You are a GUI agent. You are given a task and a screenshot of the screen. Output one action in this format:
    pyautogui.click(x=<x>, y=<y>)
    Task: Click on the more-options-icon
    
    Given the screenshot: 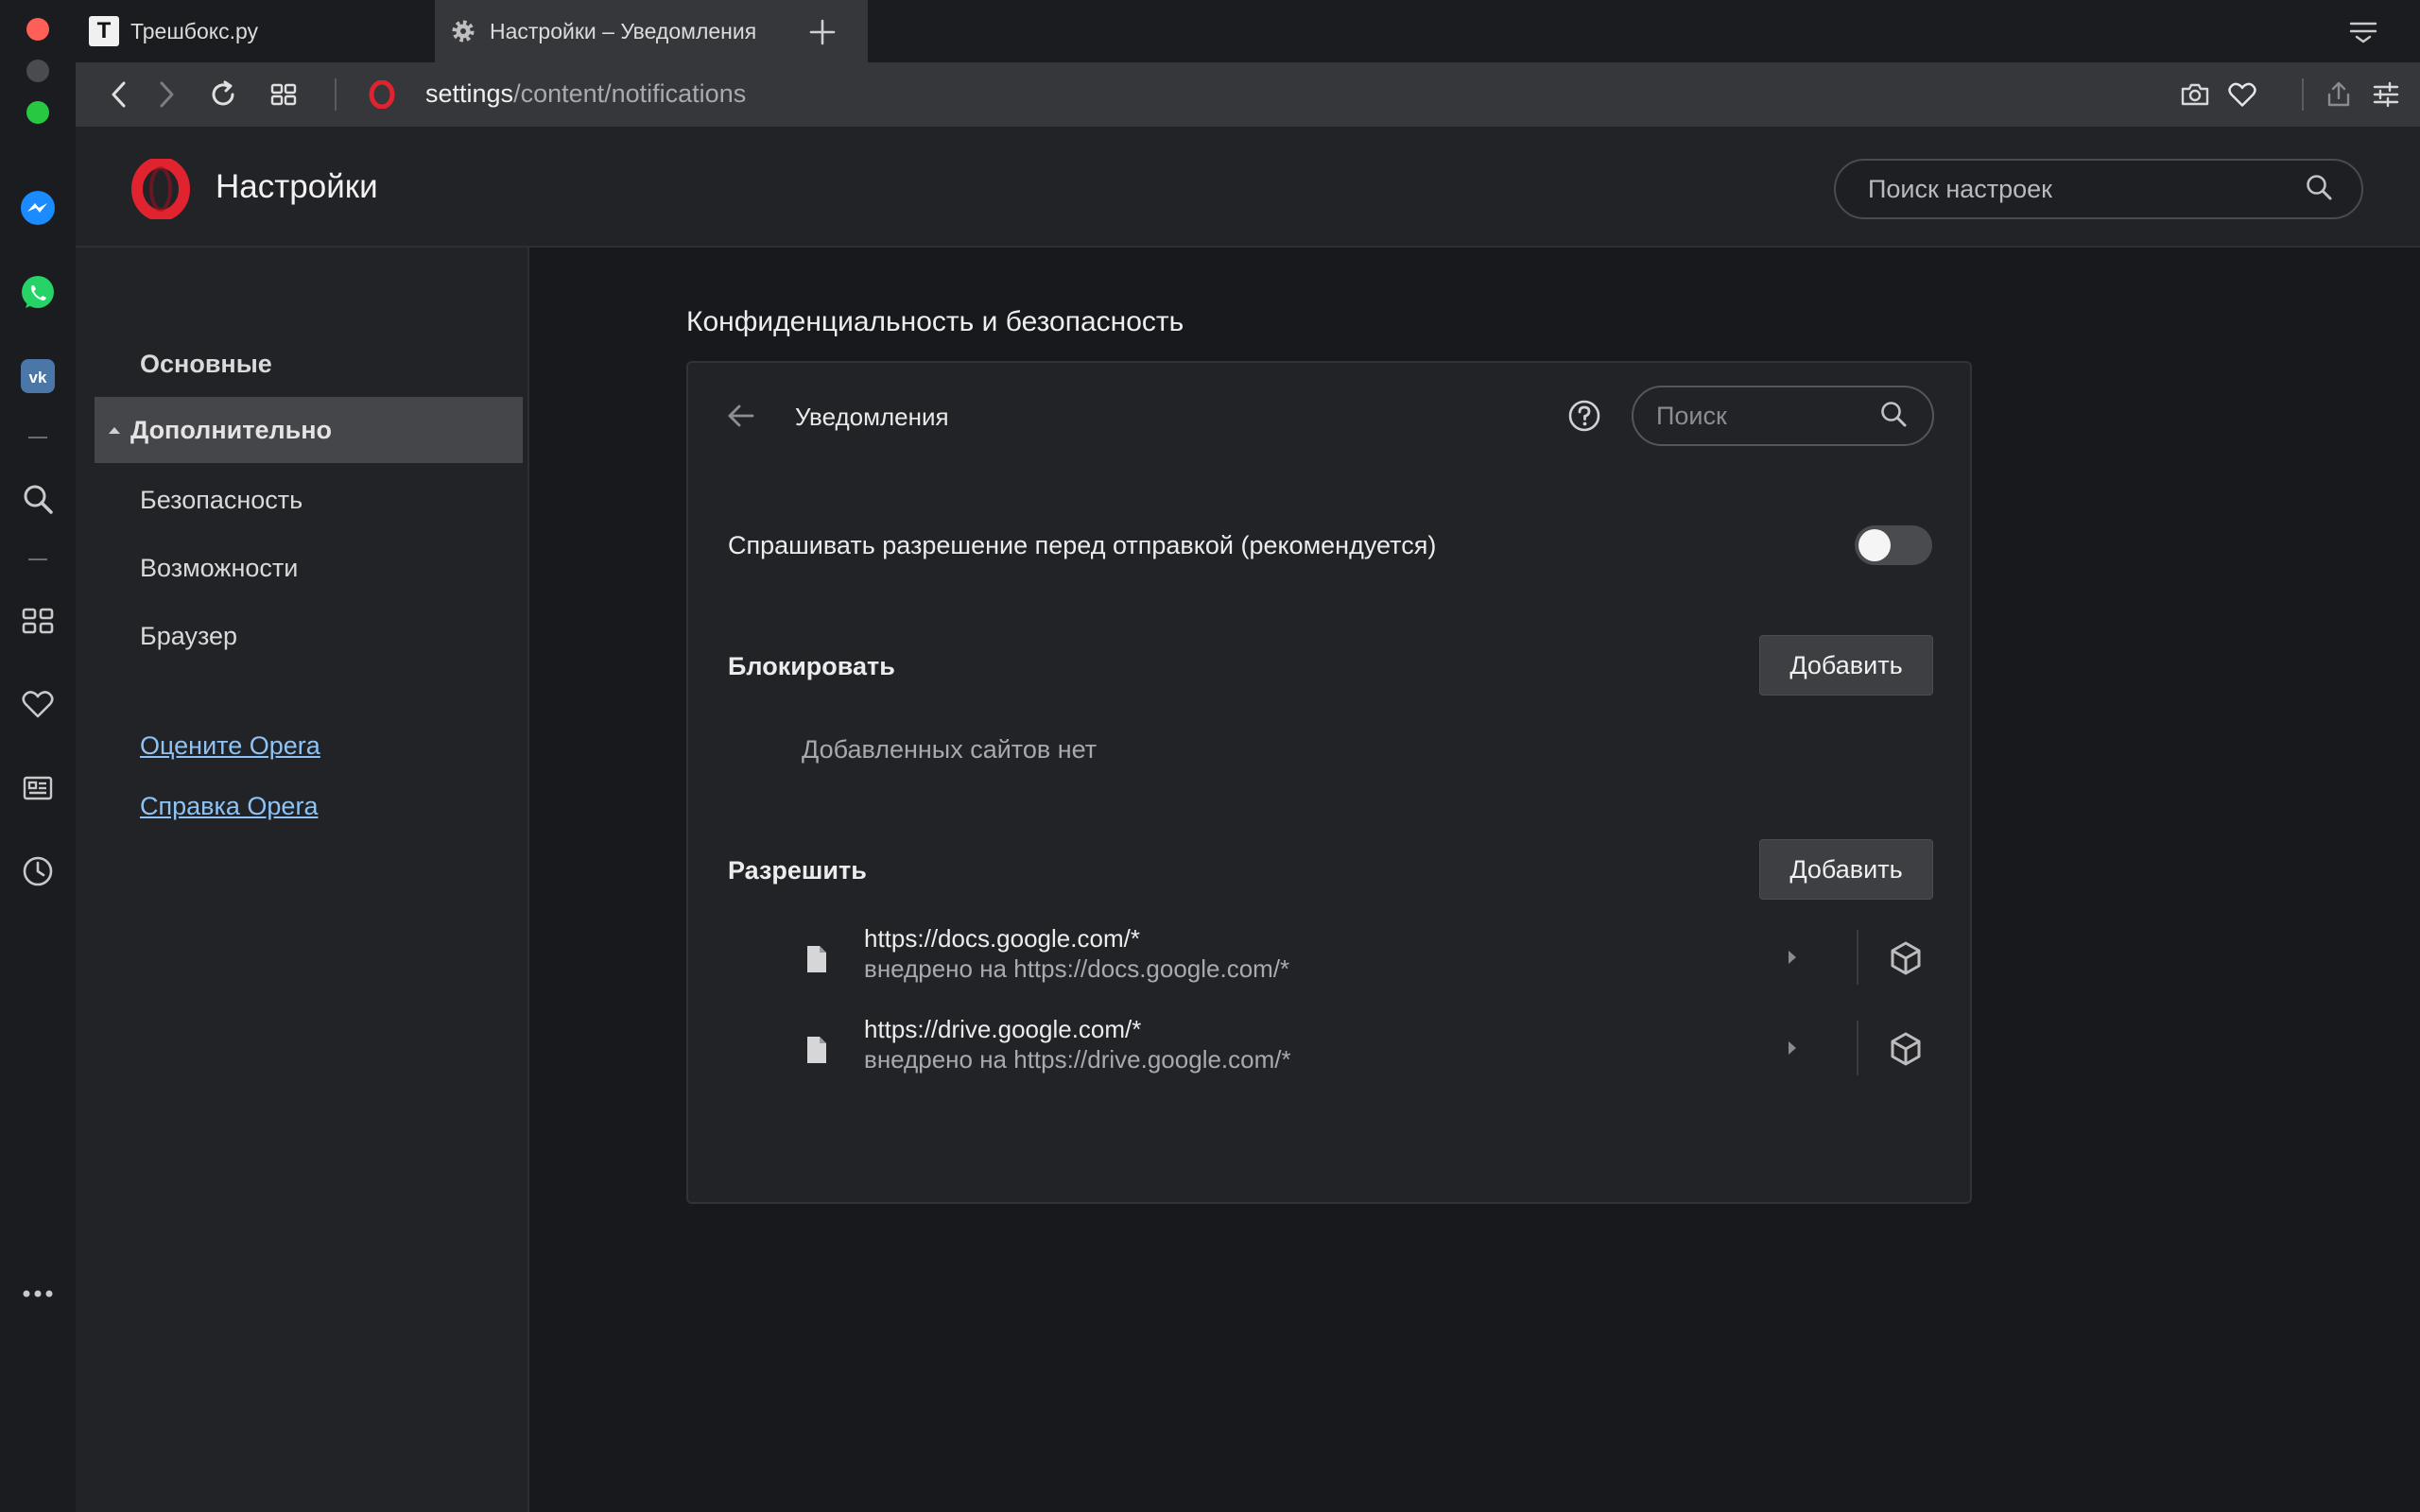 What is the action you would take?
    pyautogui.click(x=38, y=1293)
    